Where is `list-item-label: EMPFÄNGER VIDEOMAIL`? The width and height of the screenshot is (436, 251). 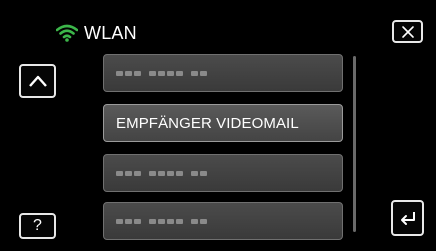 list-item-label: EMPFÄNGER VIDEOMAIL is located at coordinates (207, 123).